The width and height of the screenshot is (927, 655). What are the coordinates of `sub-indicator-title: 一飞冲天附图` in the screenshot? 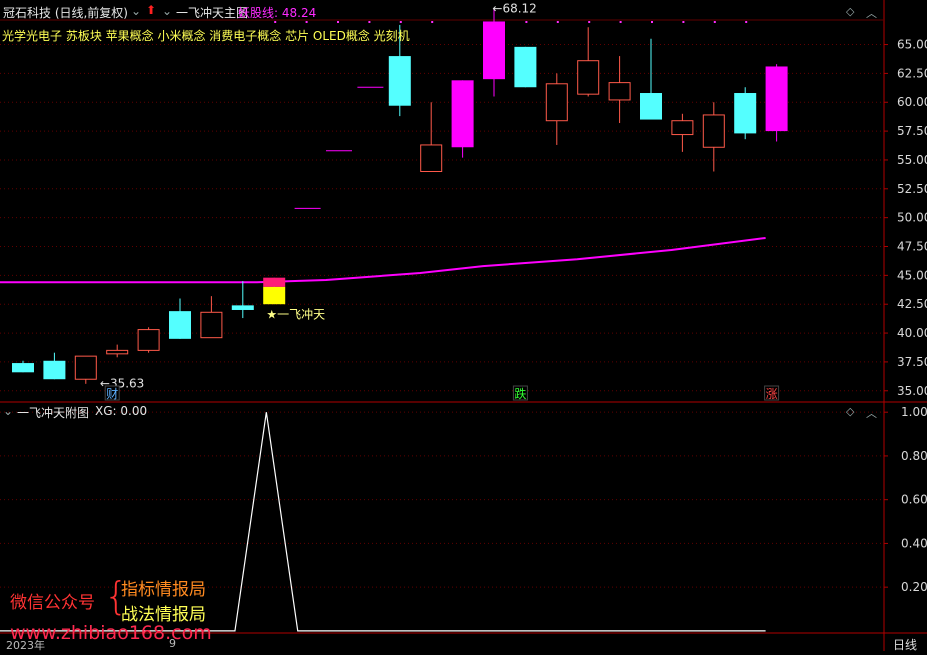 It's located at (53, 412).